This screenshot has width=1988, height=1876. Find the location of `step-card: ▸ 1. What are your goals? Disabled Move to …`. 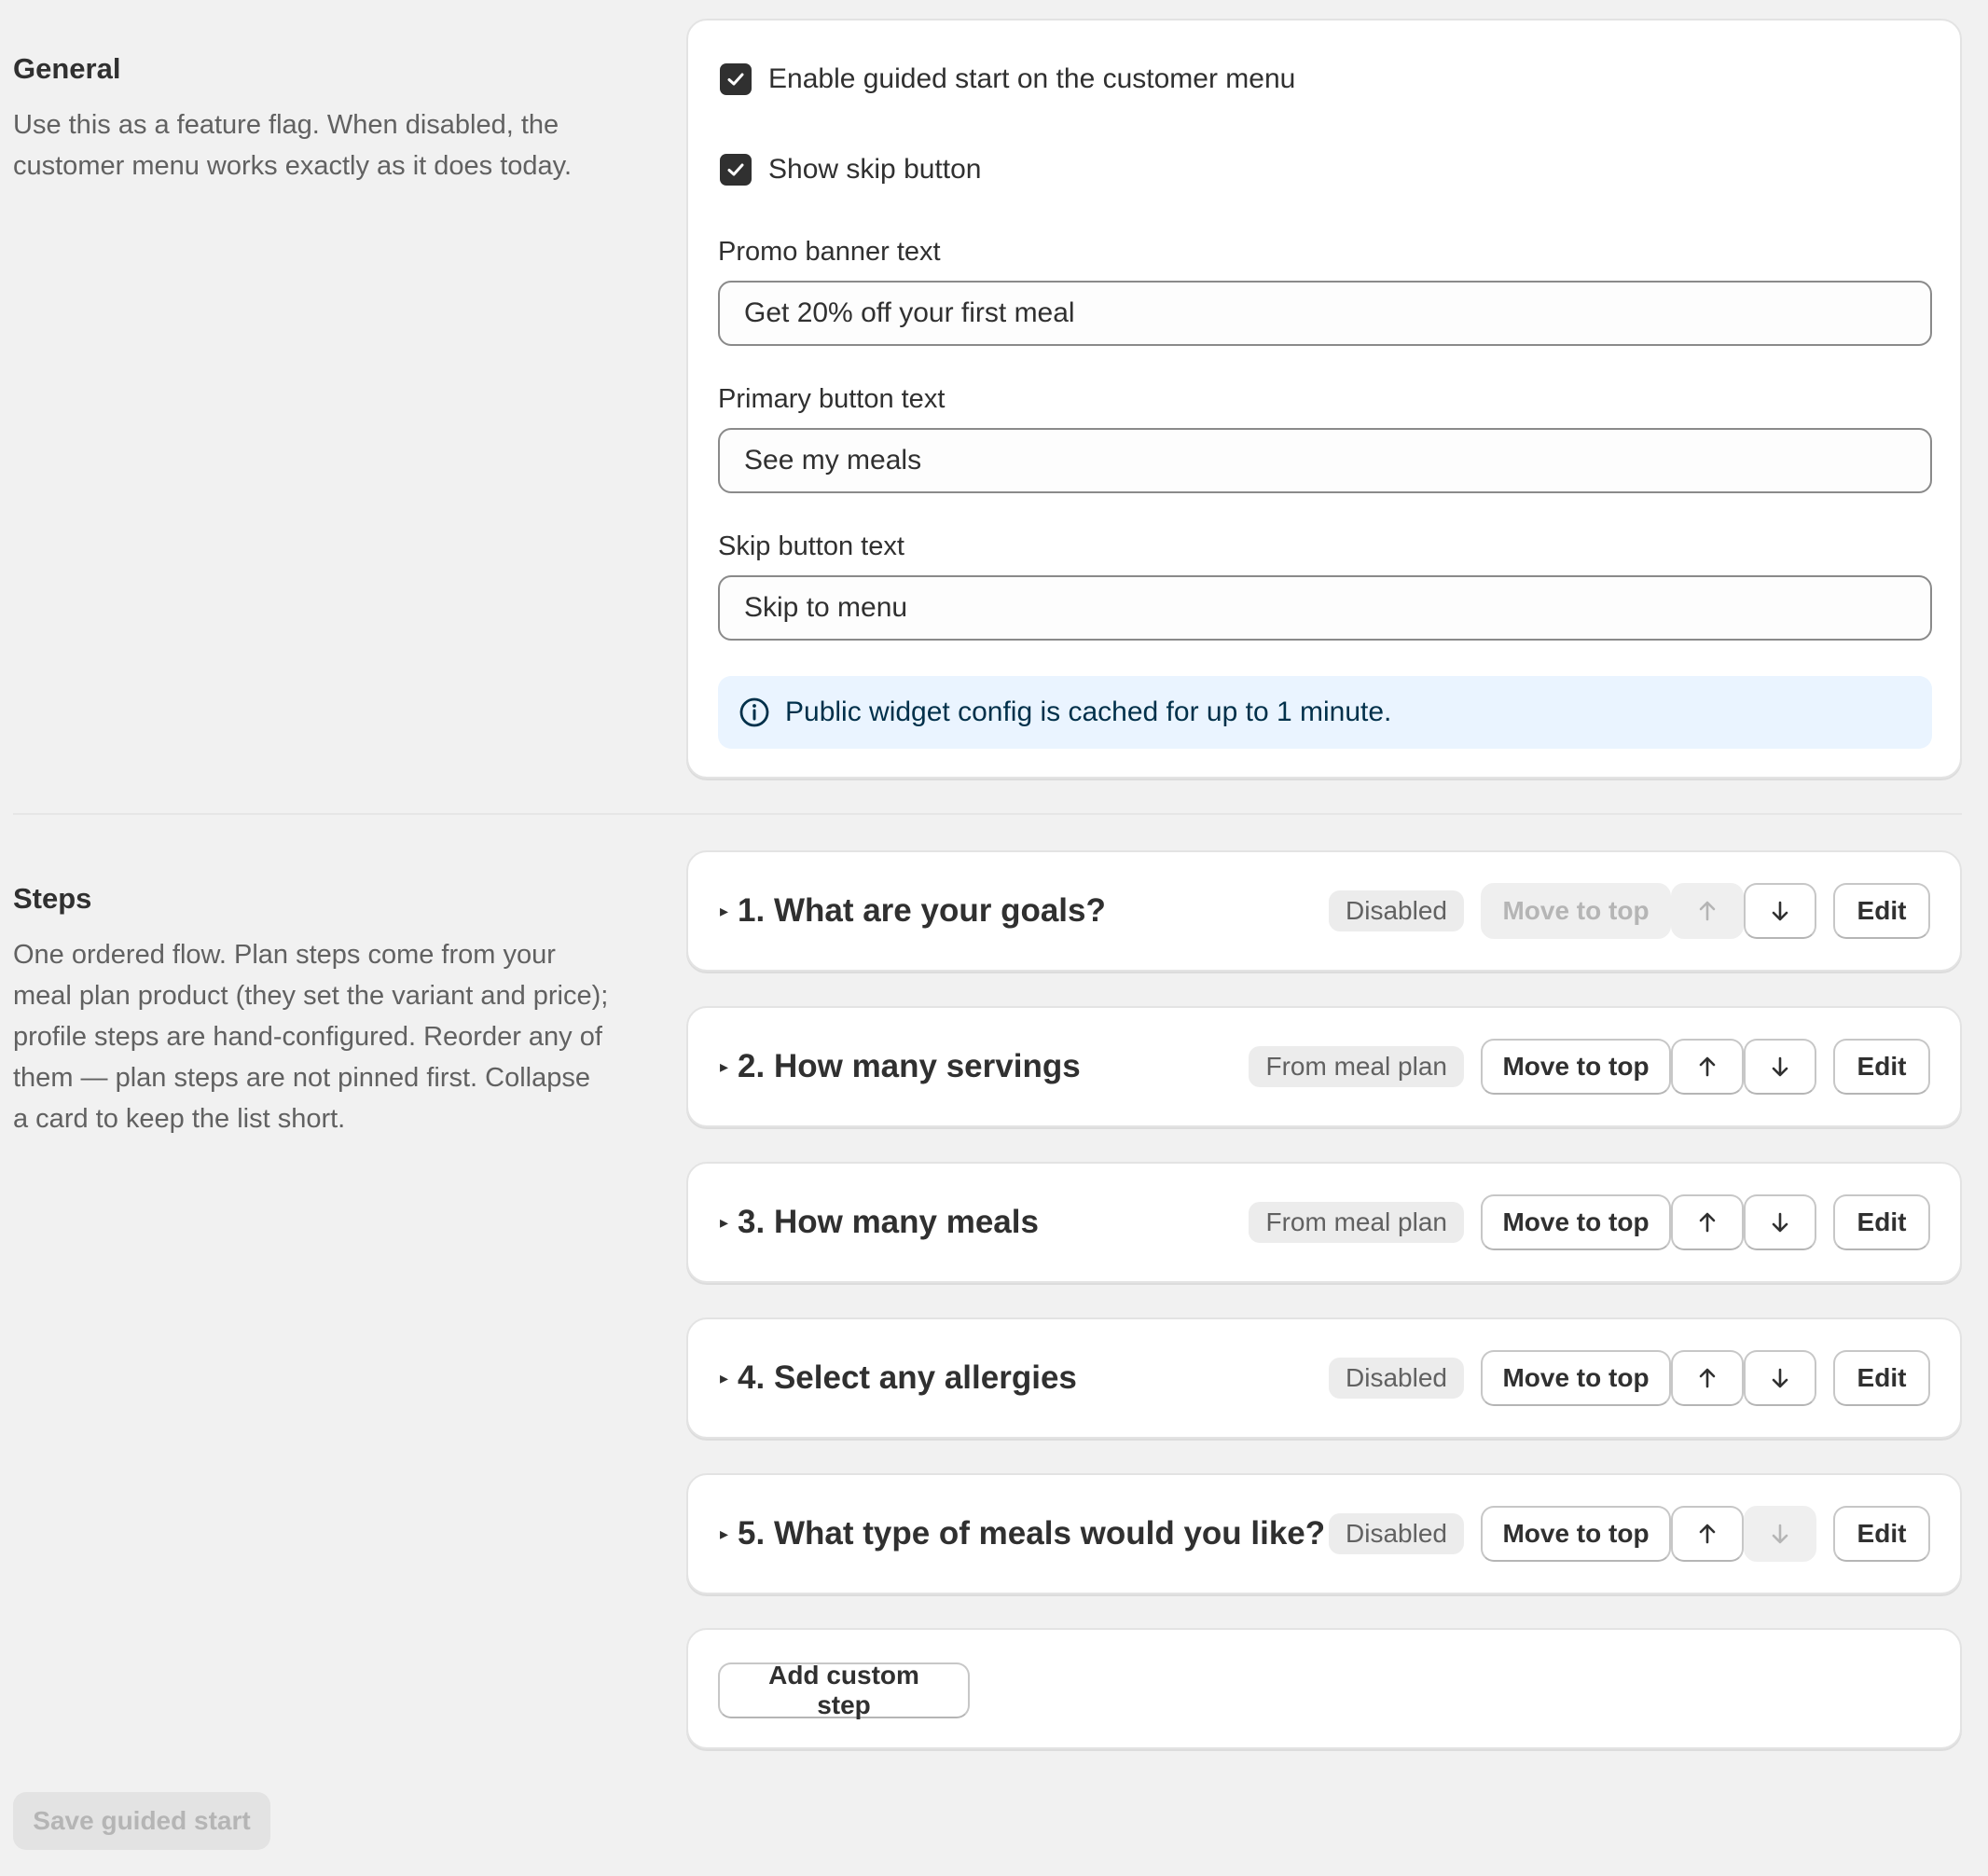

step-card: ▸ 1. What are your goals? Disabled Move to … is located at coordinates (1324, 911).